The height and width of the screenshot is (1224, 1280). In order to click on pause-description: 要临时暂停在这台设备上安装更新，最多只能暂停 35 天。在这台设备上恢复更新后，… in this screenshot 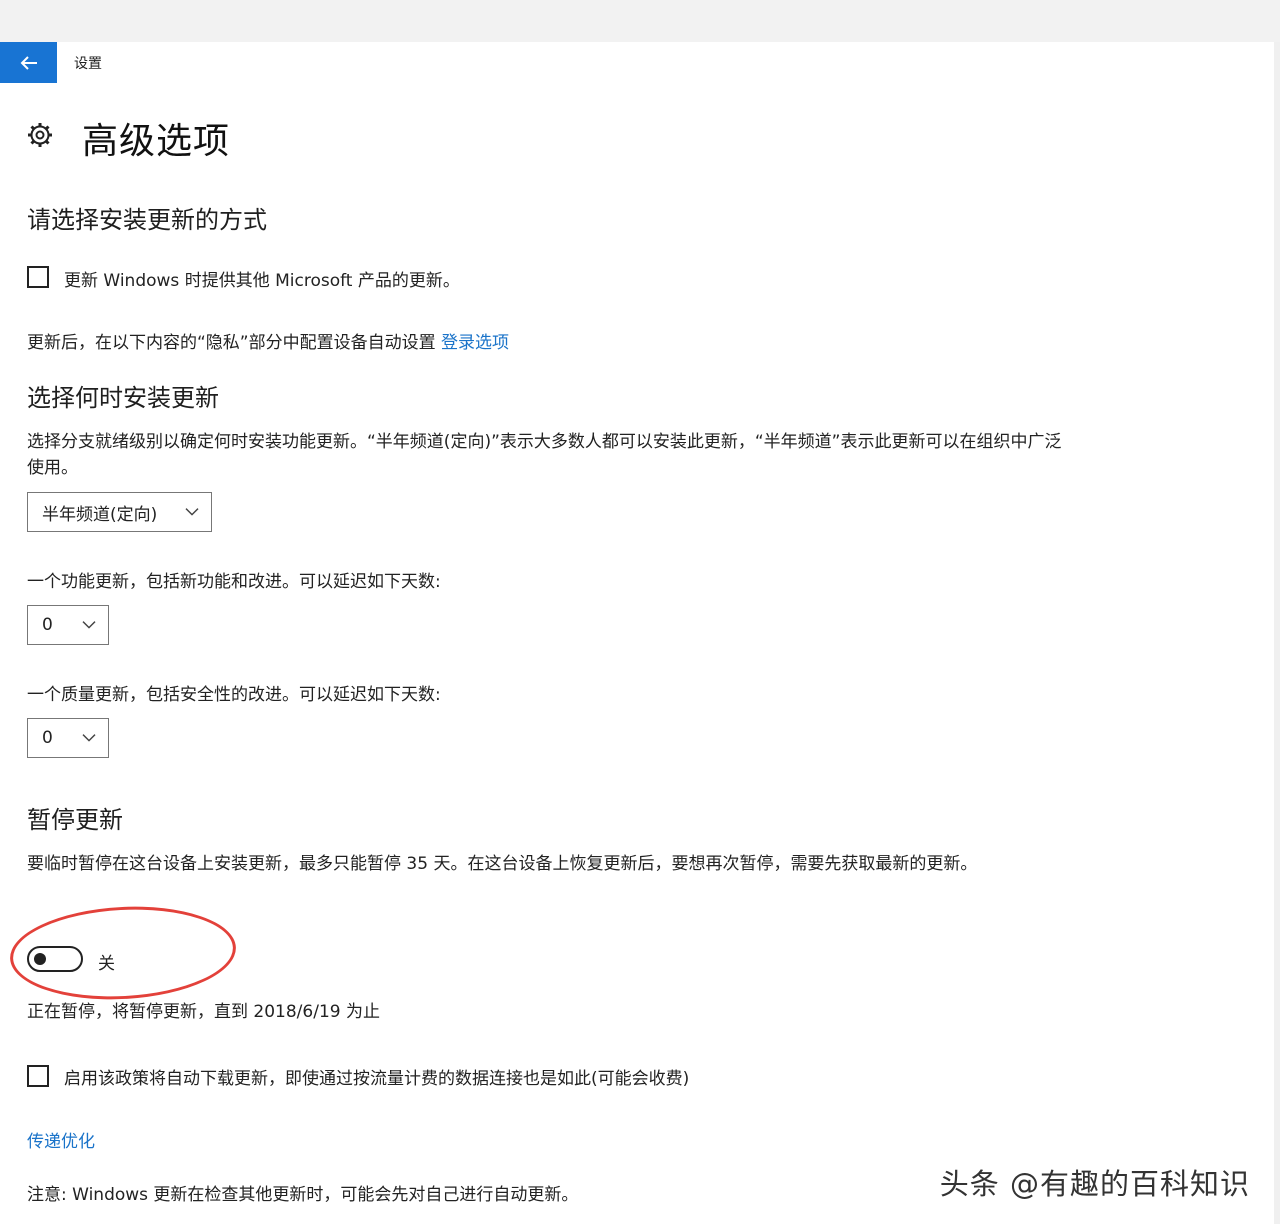, I will do `click(502, 864)`.